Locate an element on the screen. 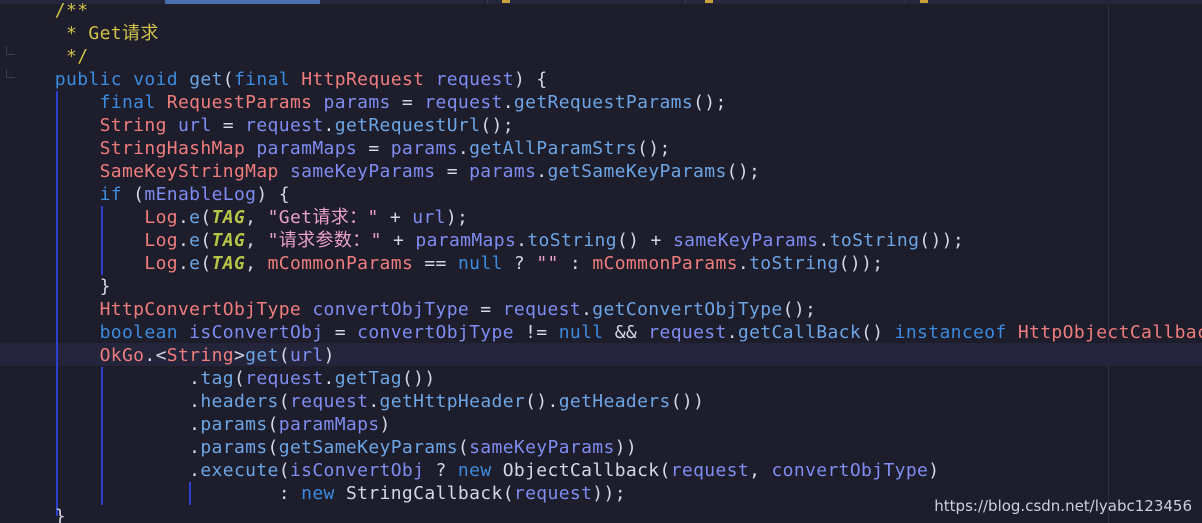 Image resolution: width=1202 pixels, height=523 pixels. punctuation: ); is located at coordinates (457, 217).